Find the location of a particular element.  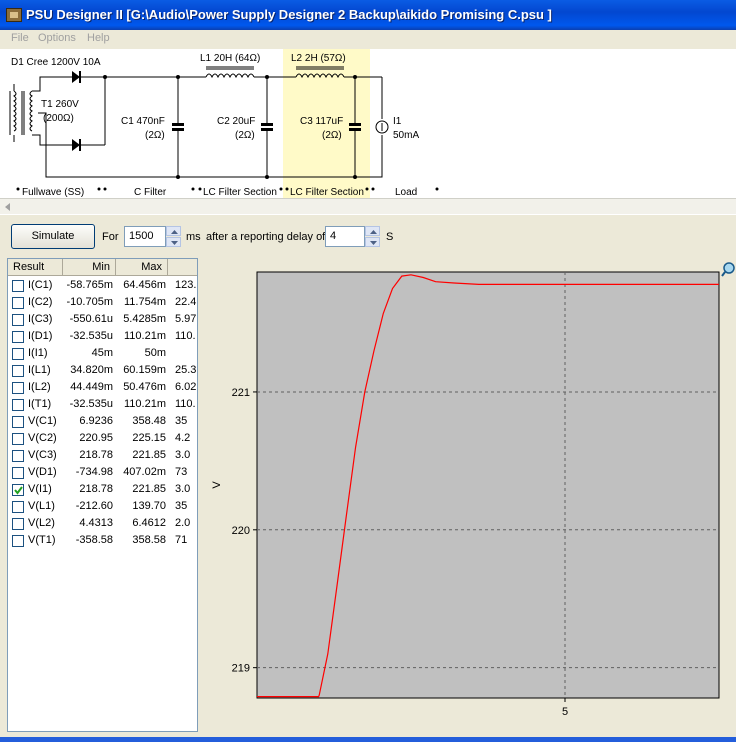

x-tick-label: 5 is located at coordinates (565, 712).